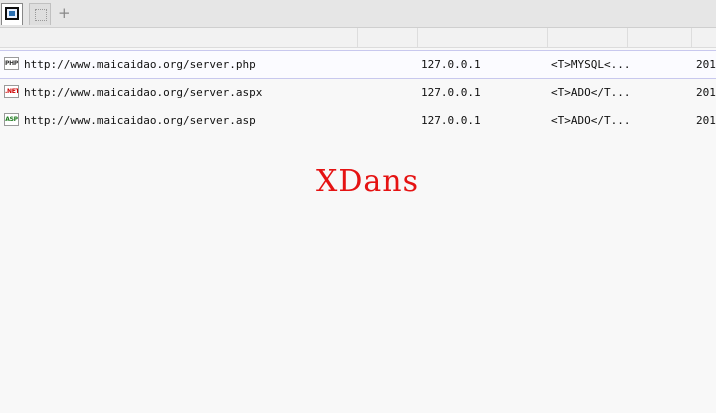 The width and height of the screenshot is (716, 413). Describe the element at coordinates (140, 64) in the screenshot. I see `row-url: http://www.maicaidao.org/server.php` at that location.